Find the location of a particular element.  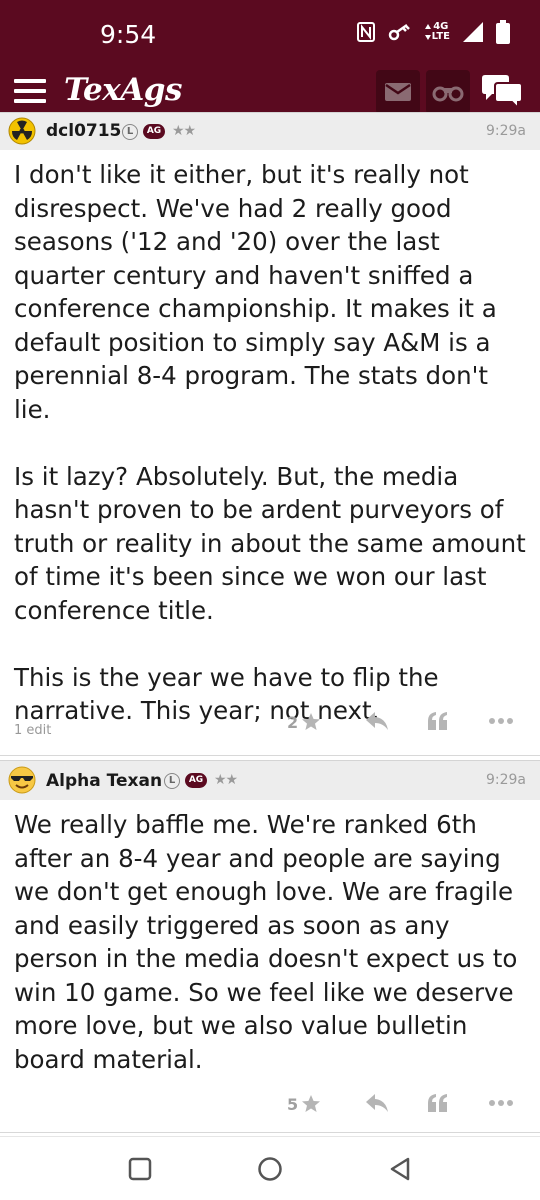

status-time: 9:54 is located at coordinates (128, 34).